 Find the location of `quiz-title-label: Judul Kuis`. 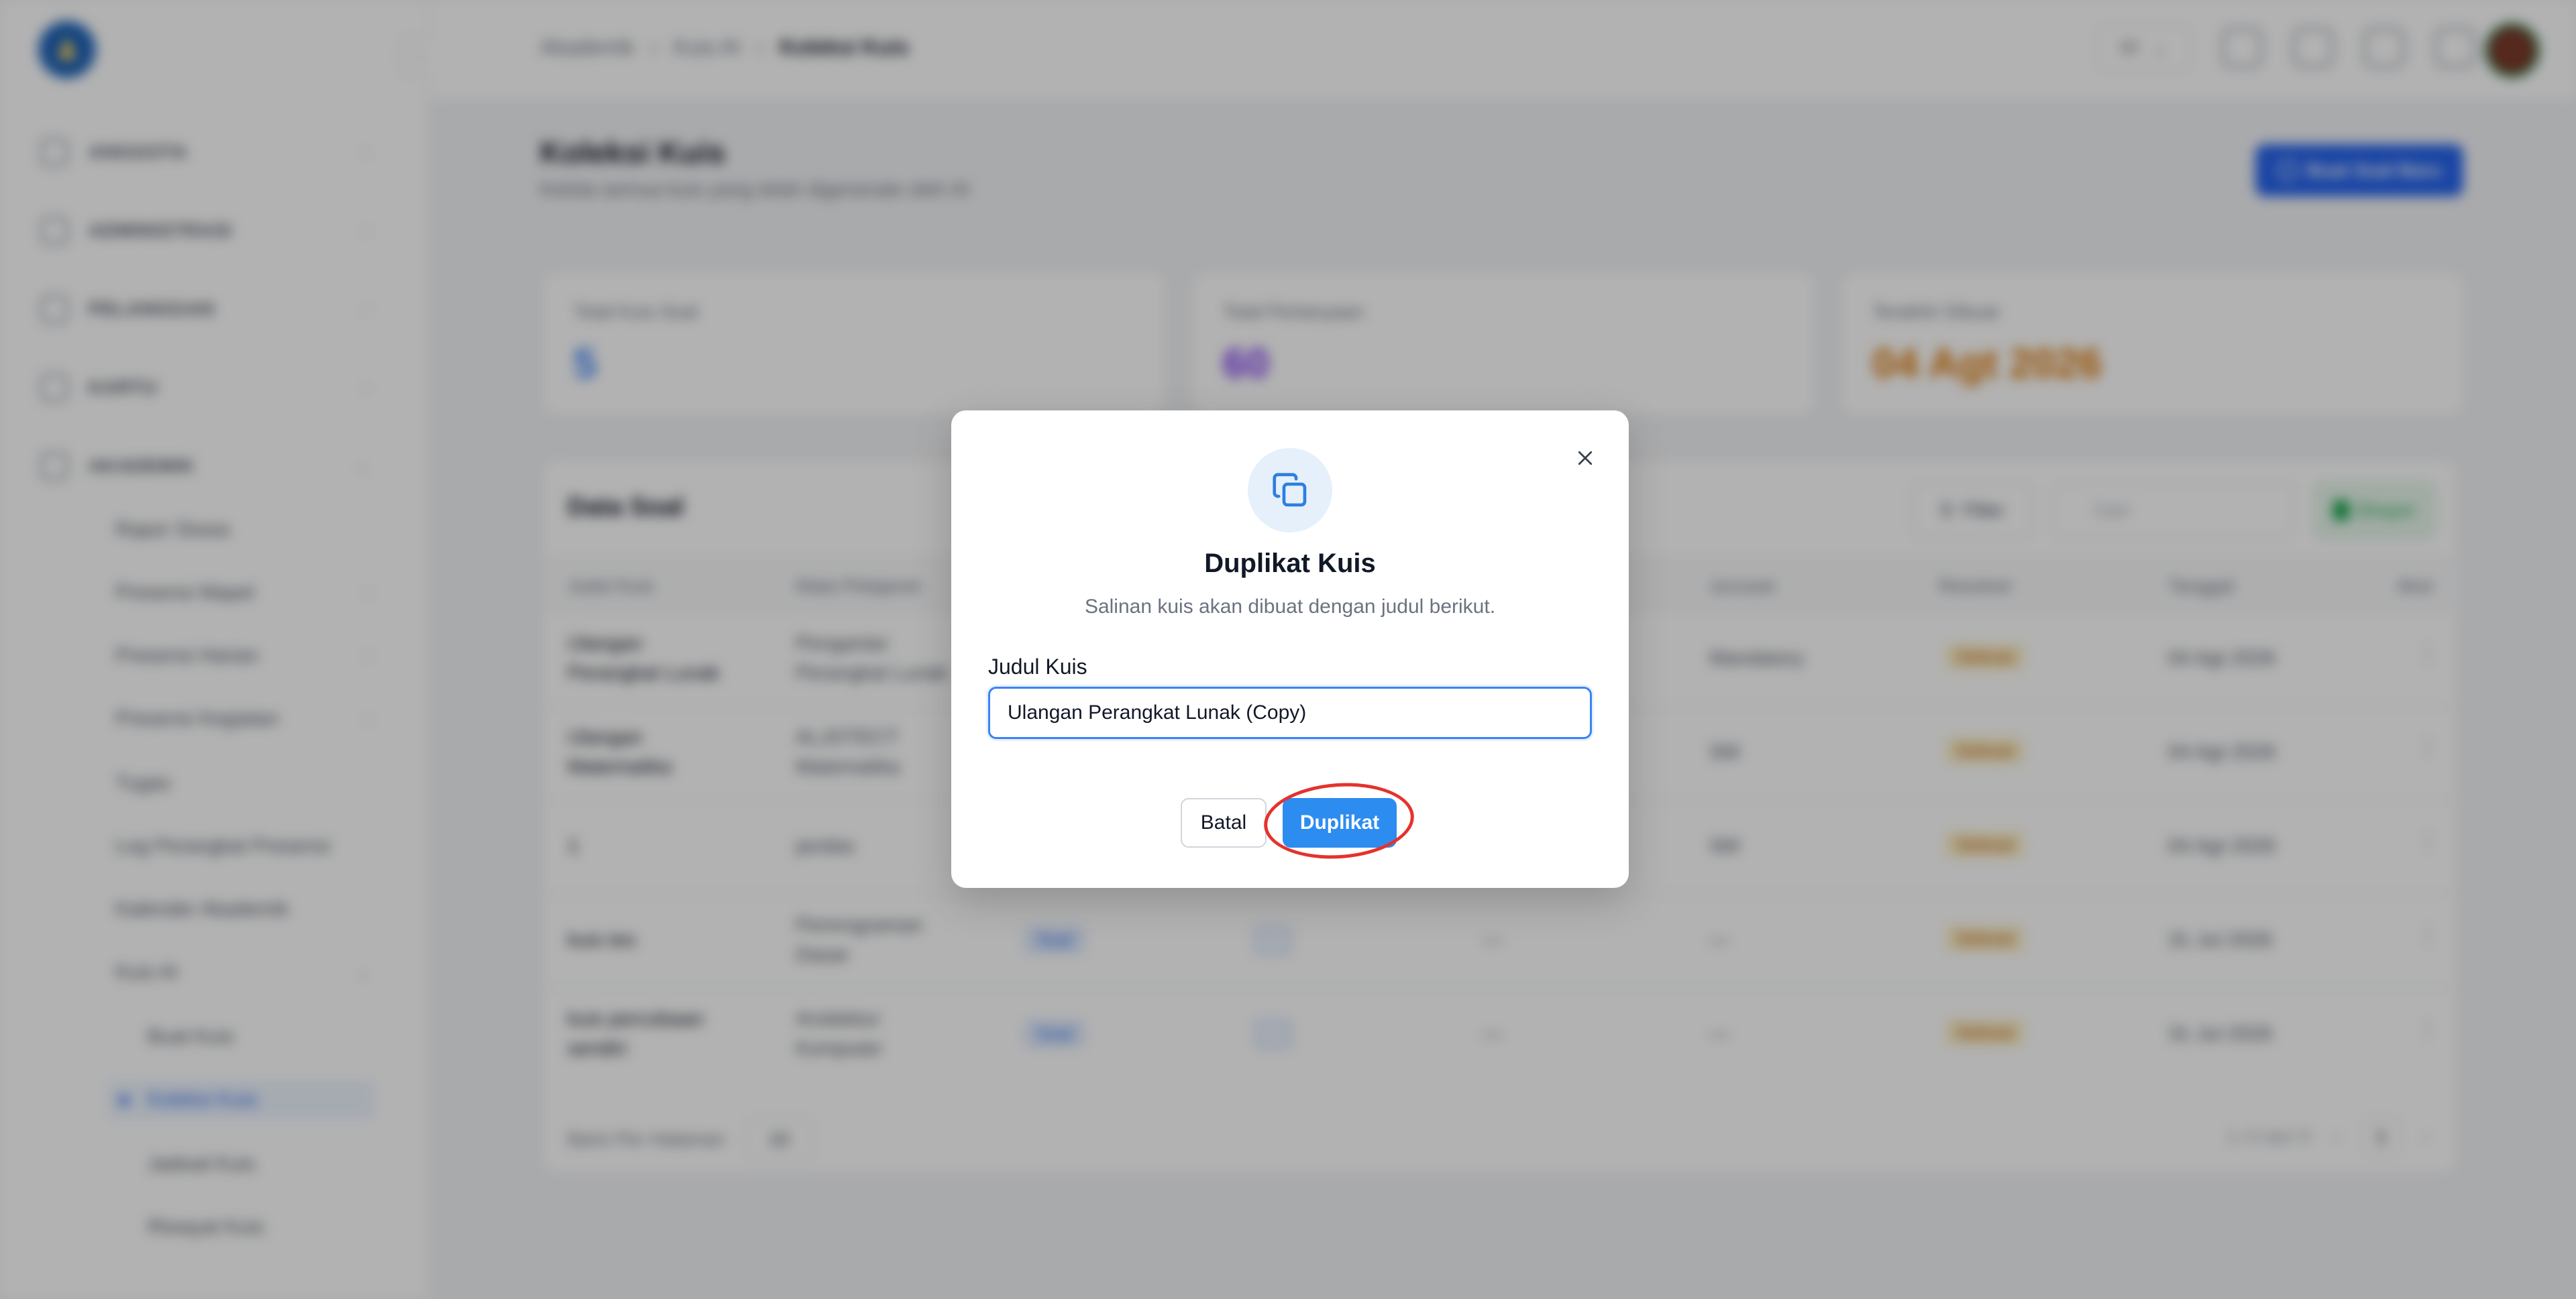

quiz-title-label: Judul Kuis is located at coordinates (1037, 667).